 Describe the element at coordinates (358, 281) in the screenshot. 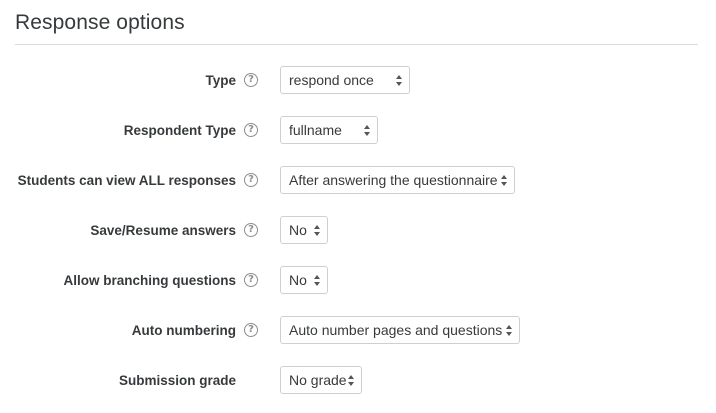

I see `form-row-allow-branching: Allow branching questions ? No` at that location.